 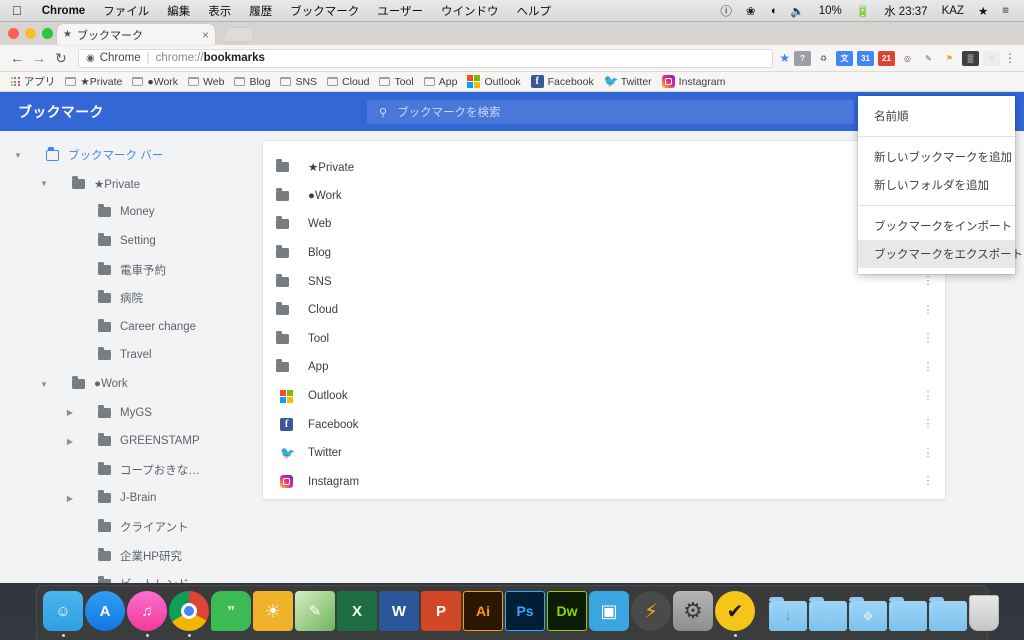 I want to click on dock-item-adobe-dreamweaver: Dw, so click(x=567, y=612).